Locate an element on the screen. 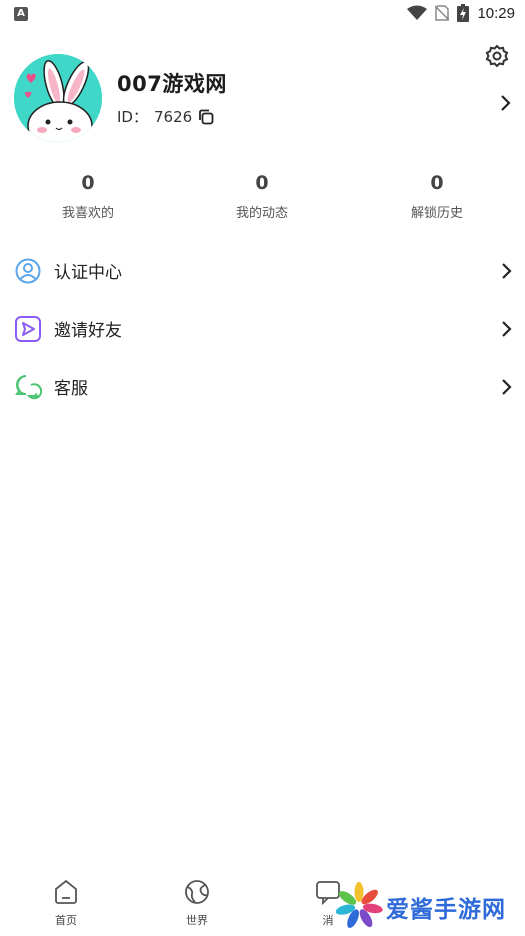 This screenshot has height=936, width=525. tab-world: 世界 is located at coordinates (197, 903).